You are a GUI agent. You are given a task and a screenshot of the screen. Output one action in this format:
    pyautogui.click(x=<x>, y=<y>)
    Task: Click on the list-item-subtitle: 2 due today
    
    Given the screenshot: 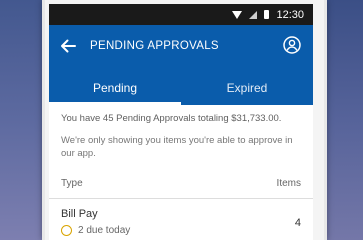 What is the action you would take?
    pyautogui.click(x=95, y=230)
    